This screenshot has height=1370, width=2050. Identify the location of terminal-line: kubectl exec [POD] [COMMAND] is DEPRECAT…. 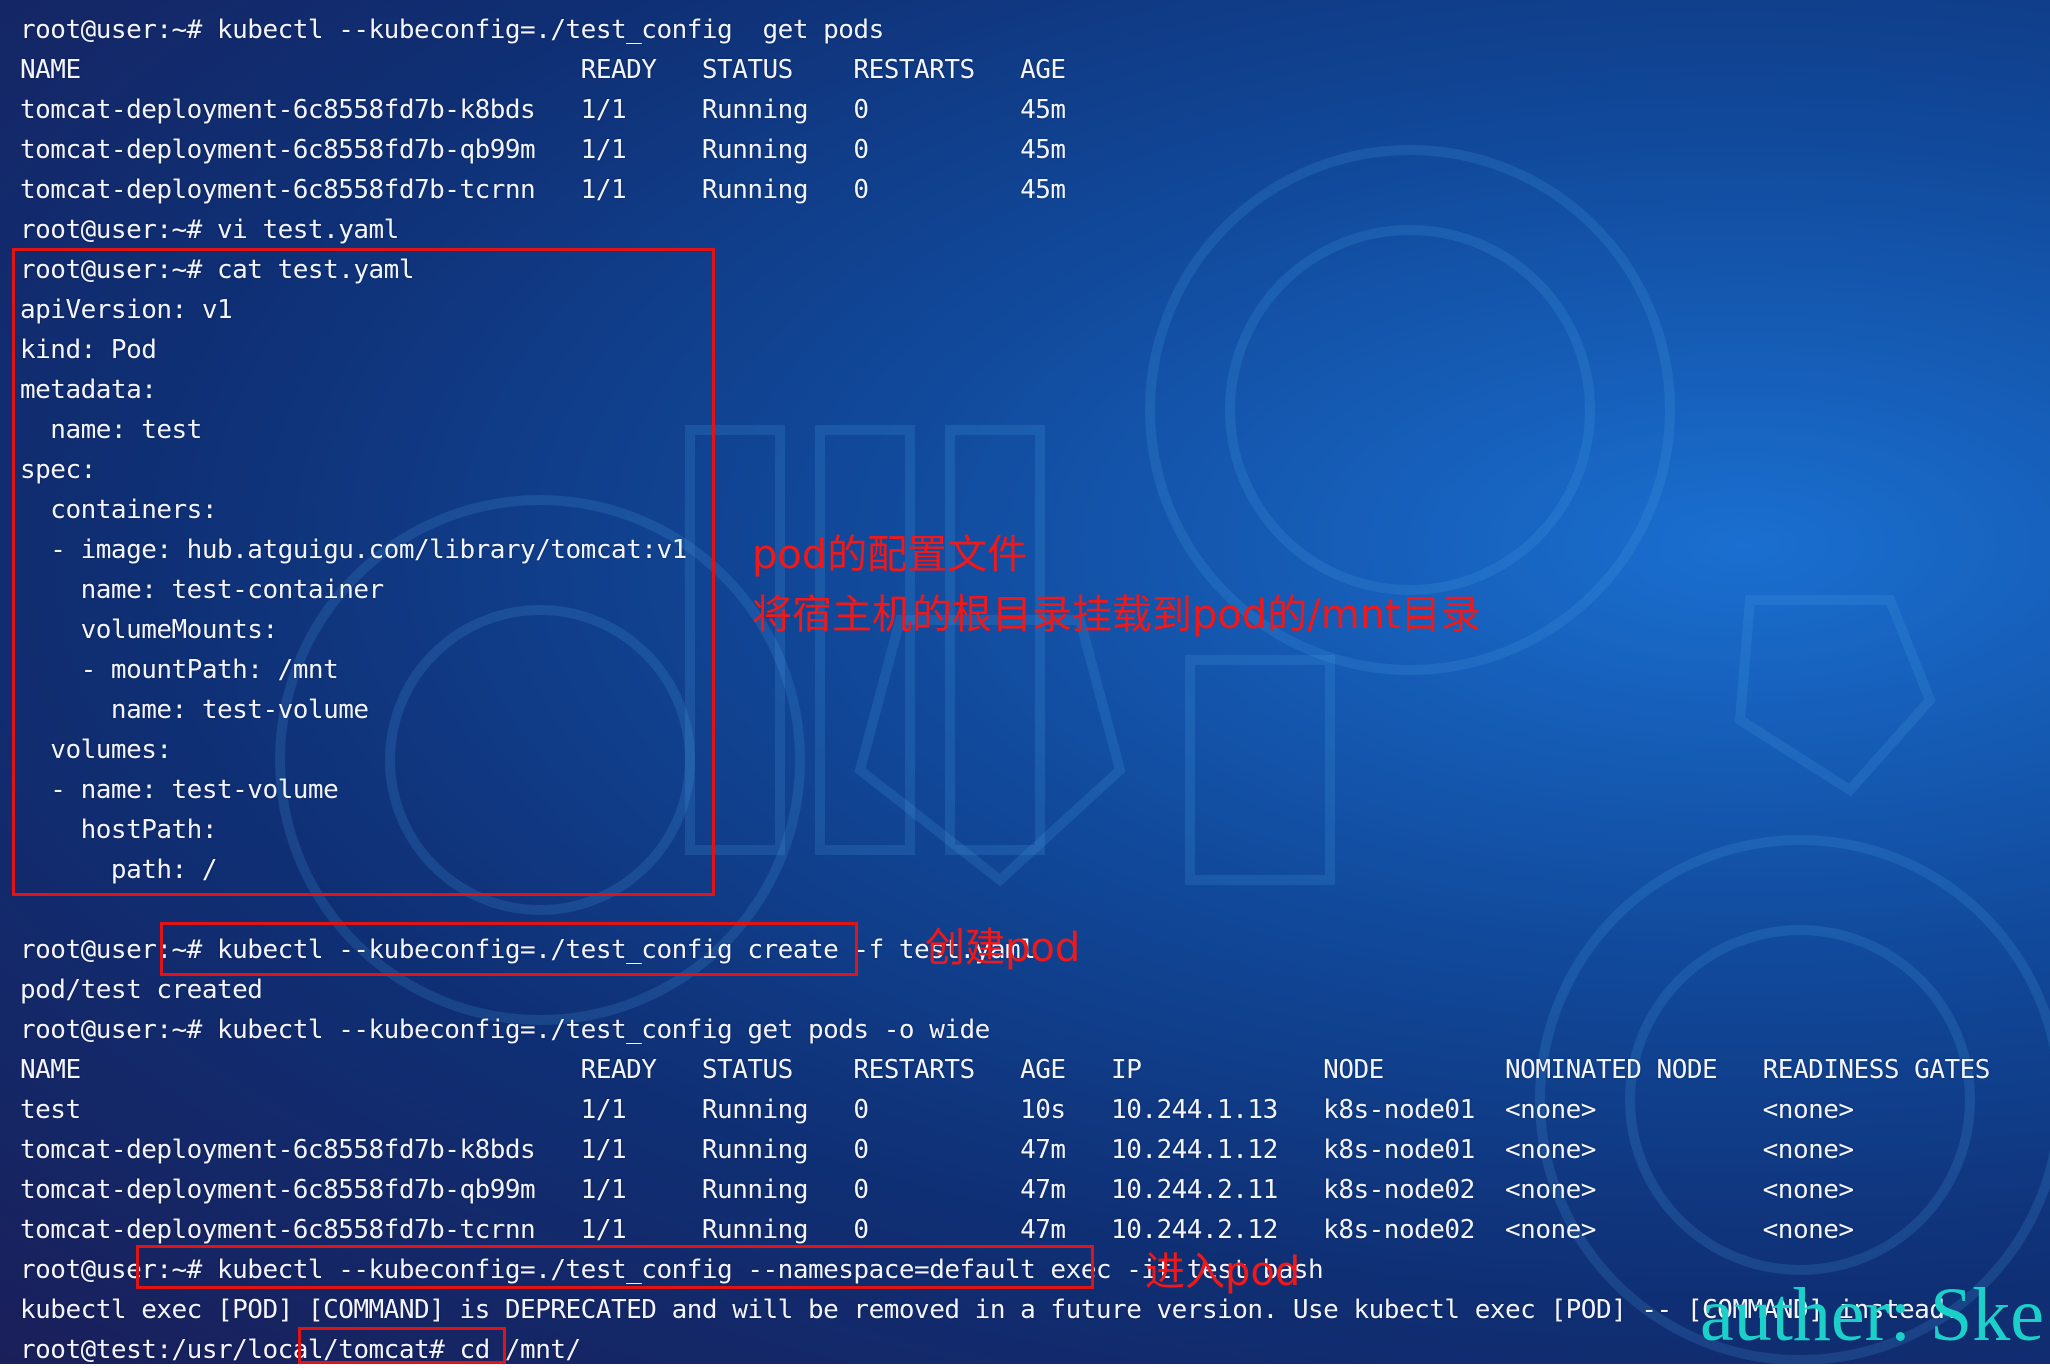
(990, 1310).